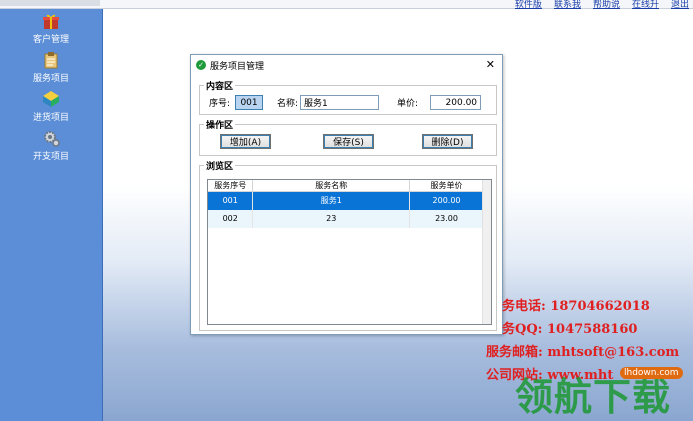 This screenshot has height=421, width=693. Describe the element at coordinates (220, 85) in the screenshot. I see `content-group-title: 内容区` at that location.